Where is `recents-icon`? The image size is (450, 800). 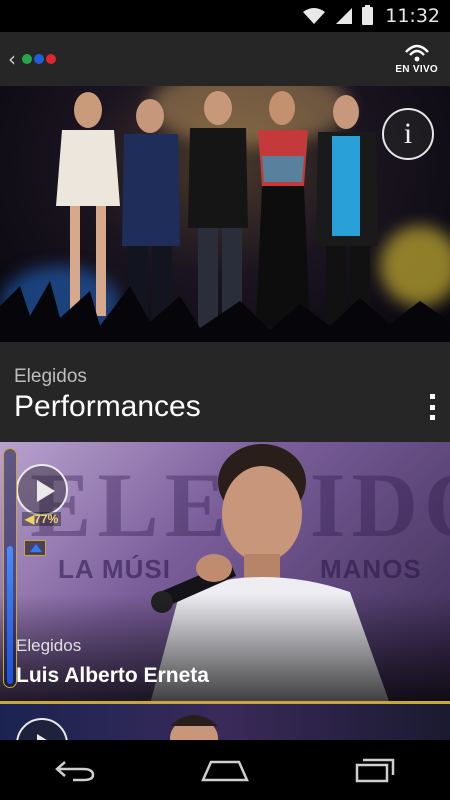 recents-icon is located at coordinates (375, 770).